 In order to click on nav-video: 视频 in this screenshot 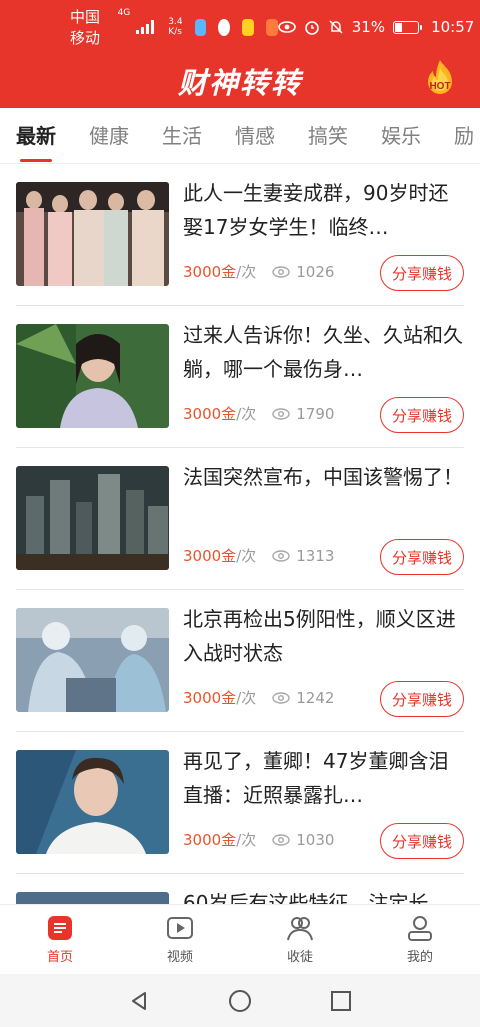, I will do `click(180, 939)`.